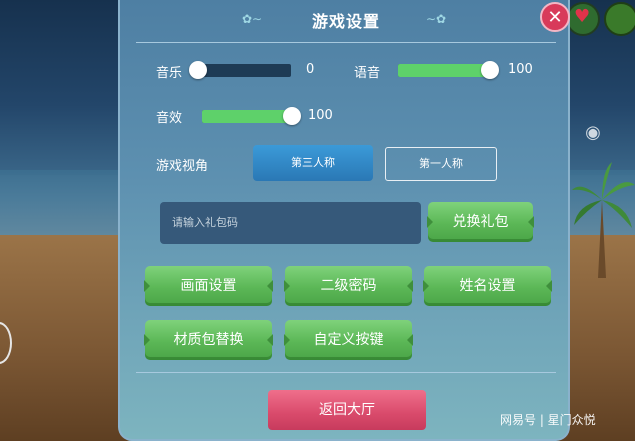  I want to click on return-lobby-button: 返回大厅, so click(347, 410).